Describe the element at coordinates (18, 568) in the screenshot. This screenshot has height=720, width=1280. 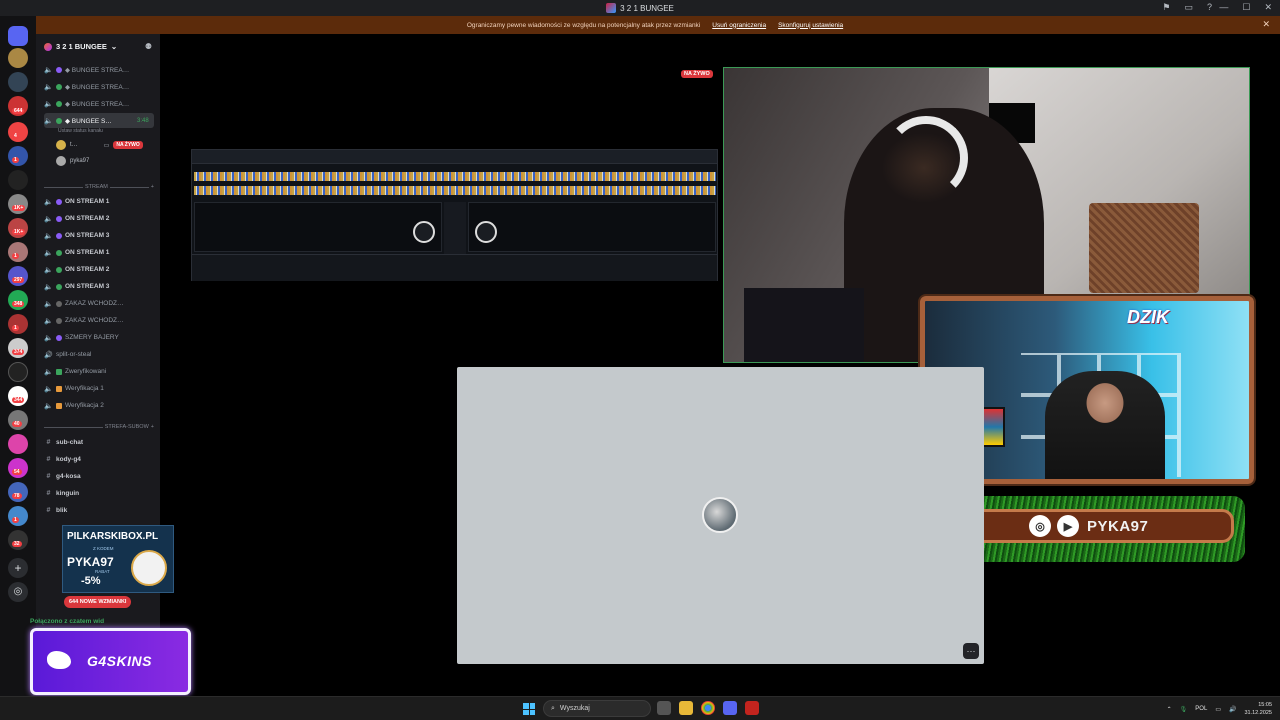
I see `add-server-icon: +` at that location.